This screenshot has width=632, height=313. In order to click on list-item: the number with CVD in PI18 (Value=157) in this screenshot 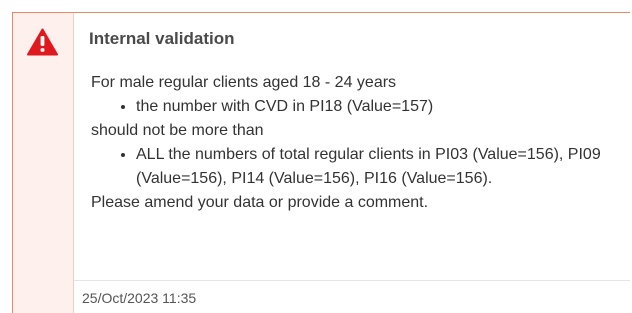, I will do `click(376, 107)`.